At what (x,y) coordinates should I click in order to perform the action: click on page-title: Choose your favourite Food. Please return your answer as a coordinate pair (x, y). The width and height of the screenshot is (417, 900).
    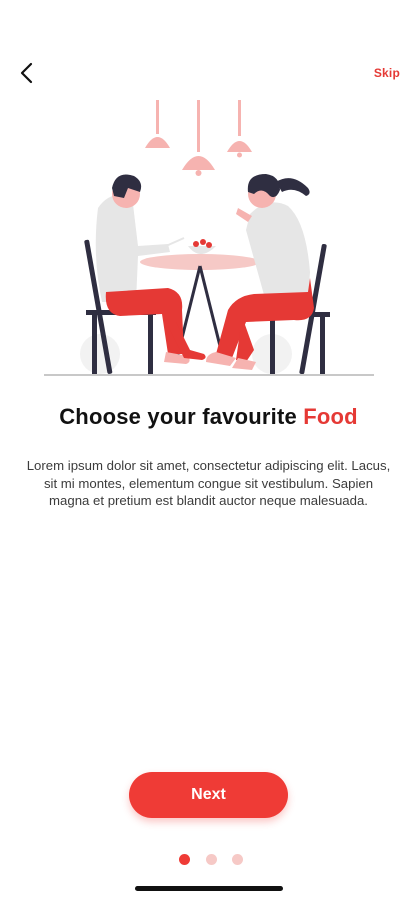
    Looking at the image, I should click on (208, 417).